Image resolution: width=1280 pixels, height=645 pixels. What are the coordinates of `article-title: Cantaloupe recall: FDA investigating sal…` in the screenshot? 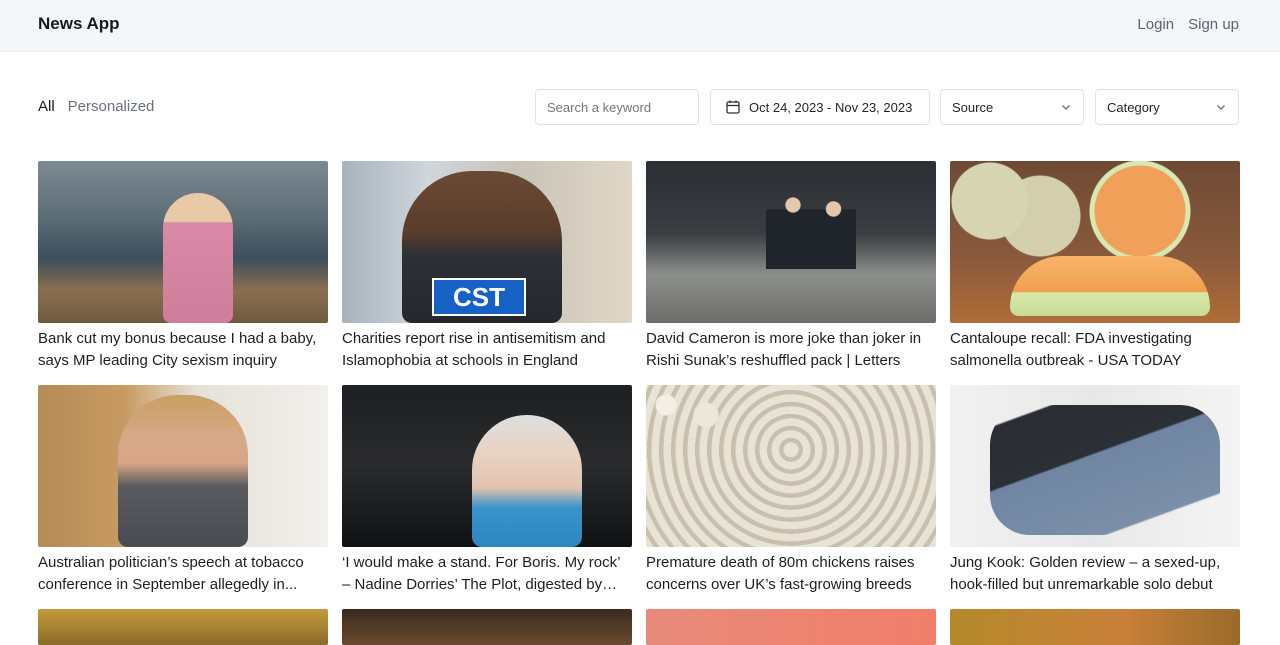 It's located at (1071, 349).